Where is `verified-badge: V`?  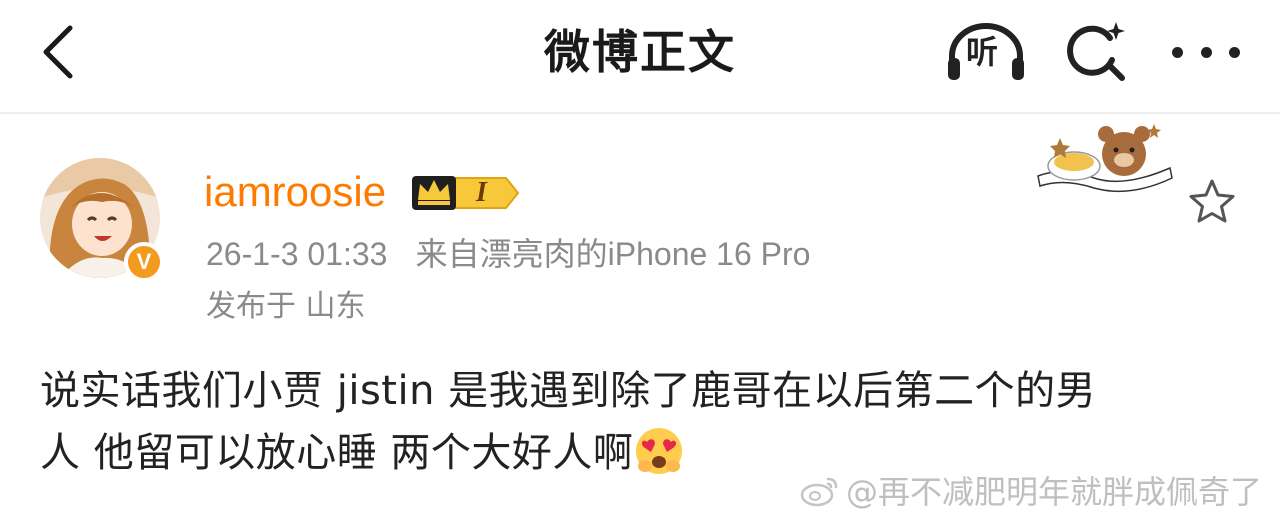 verified-badge: V is located at coordinates (144, 262).